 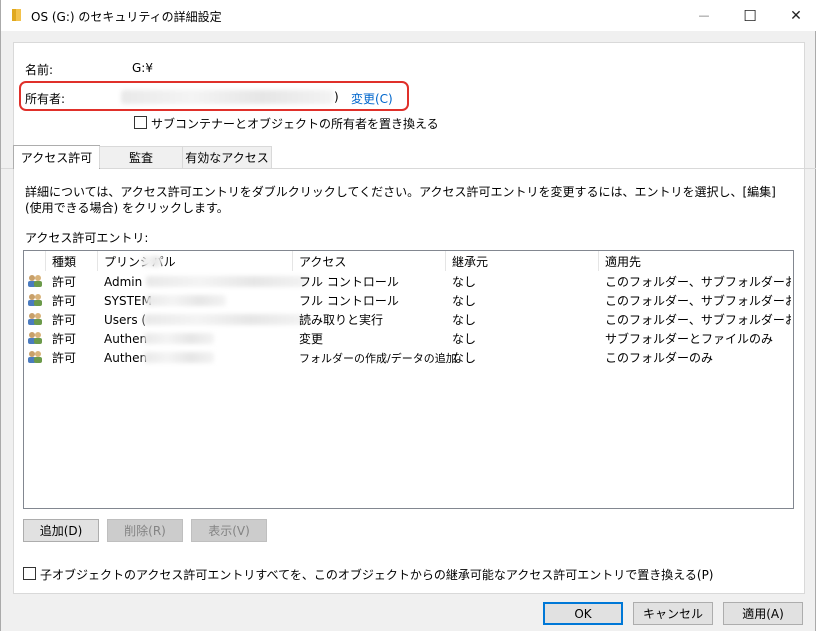 What do you see at coordinates (125, 319) in the screenshot?
I see `cell-principal: Users (` at bounding box center [125, 319].